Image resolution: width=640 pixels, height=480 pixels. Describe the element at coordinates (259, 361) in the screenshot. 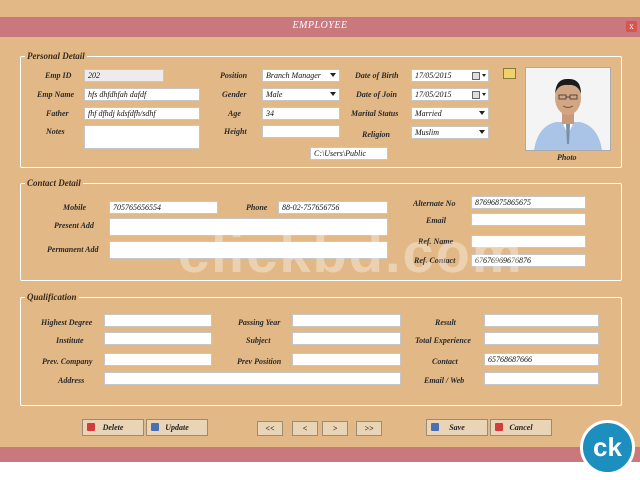

I see `prev-position-label: Prev Position` at that location.